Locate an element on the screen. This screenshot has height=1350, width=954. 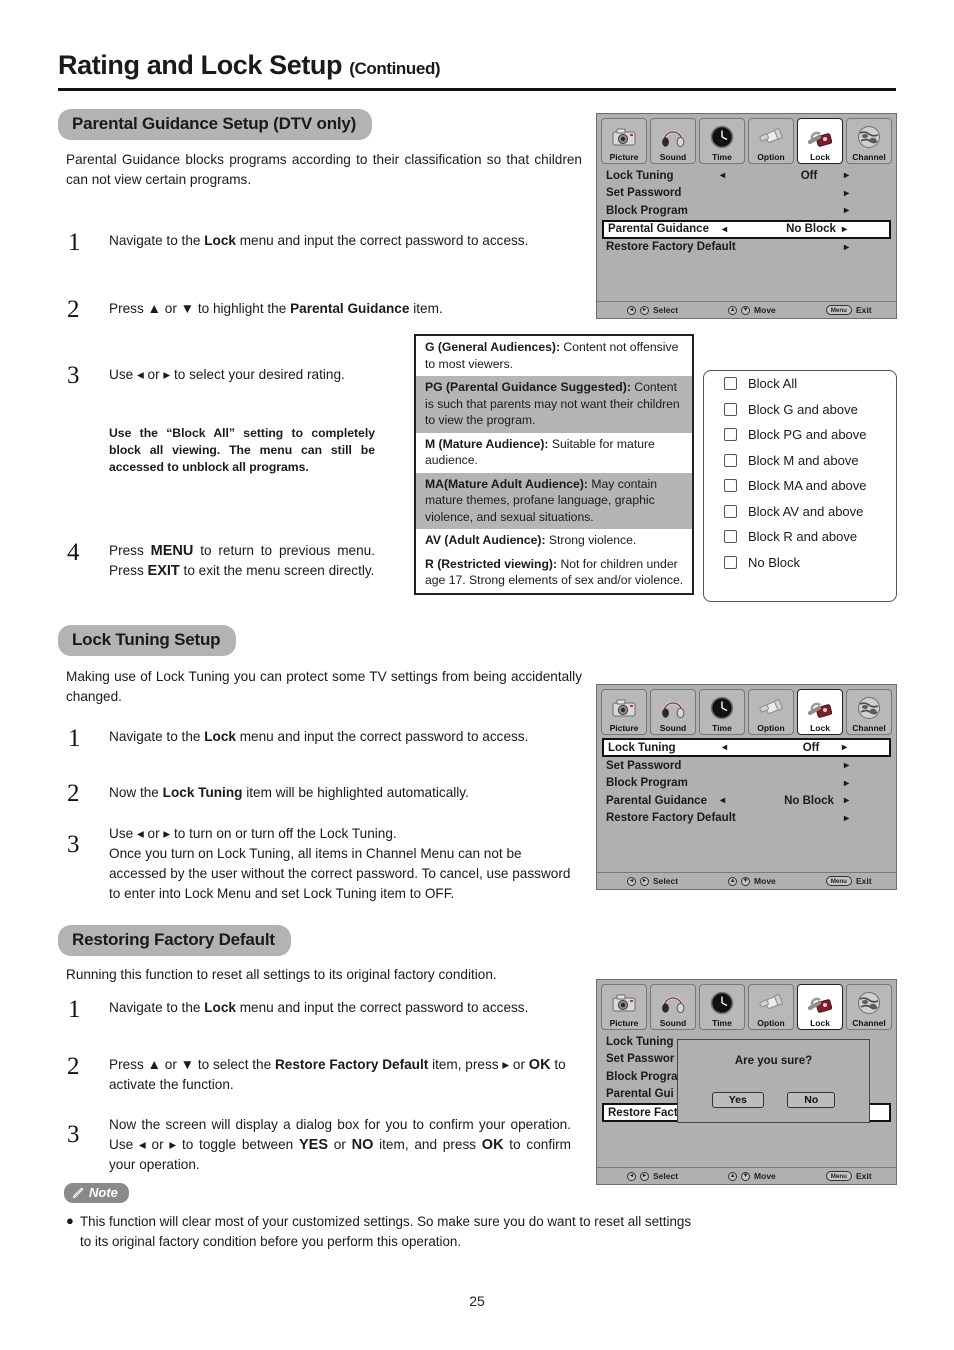
block-option-row: Block G and above is located at coordinates (800, 410).